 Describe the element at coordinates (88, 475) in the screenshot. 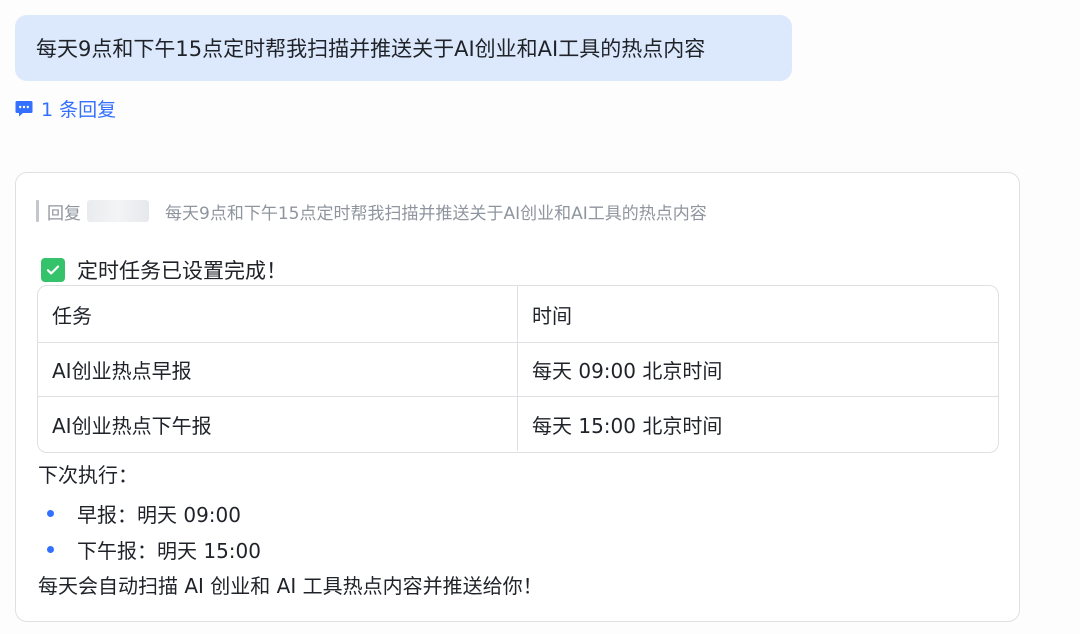

I see `next-run-title: 下次执行：` at that location.